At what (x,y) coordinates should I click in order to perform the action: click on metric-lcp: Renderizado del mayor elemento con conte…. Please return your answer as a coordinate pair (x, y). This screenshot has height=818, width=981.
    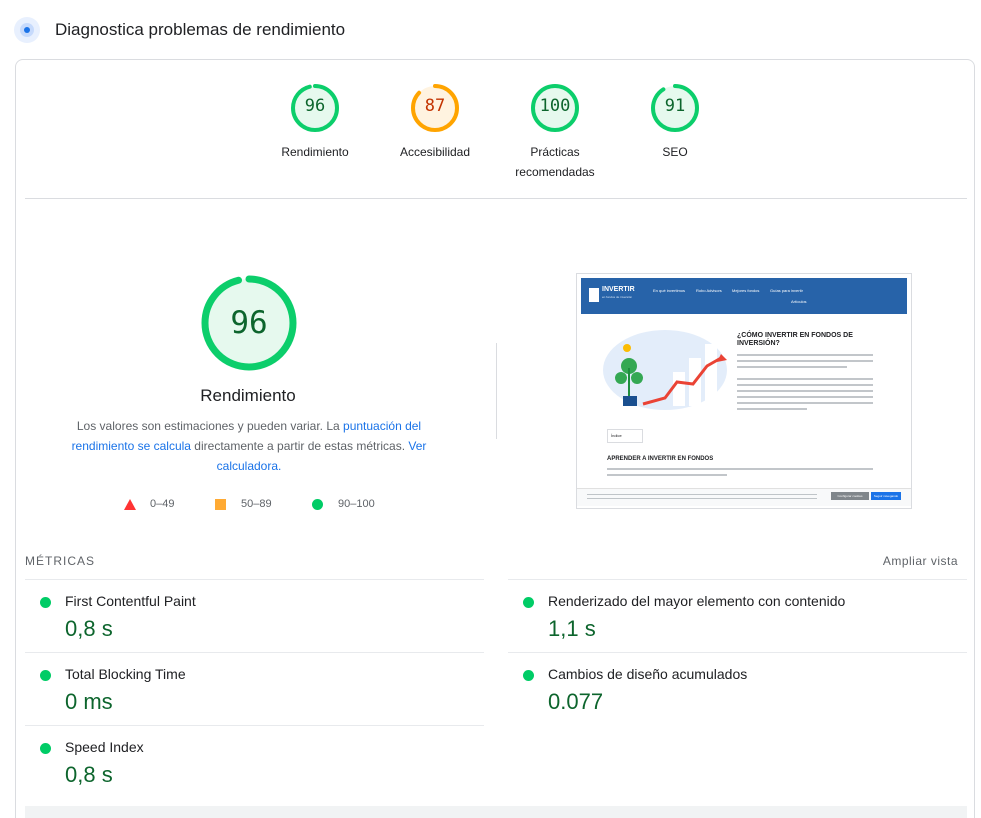
    Looking at the image, I should click on (737, 615).